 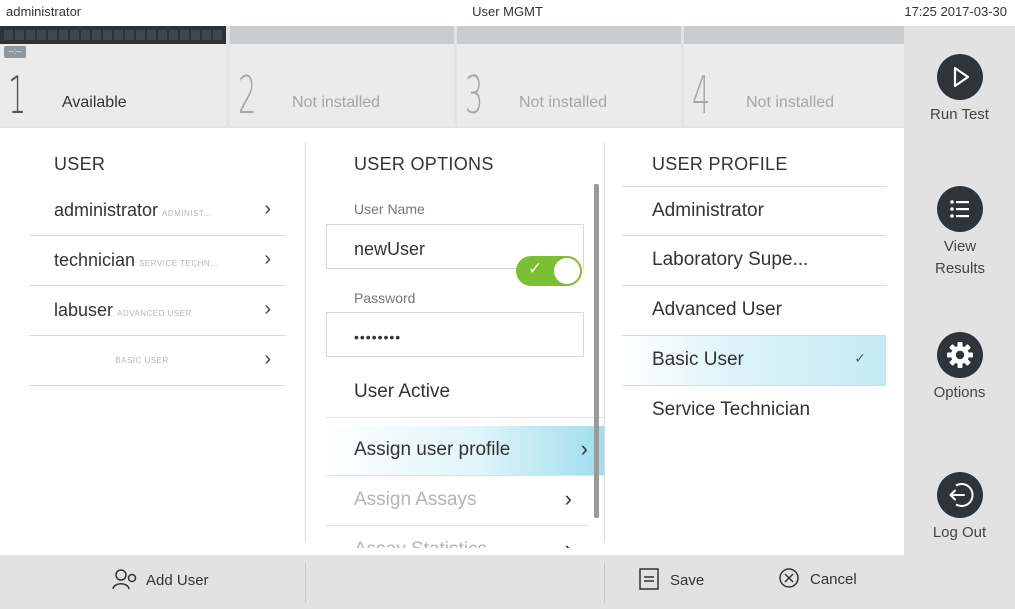 What do you see at coordinates (415, 499) in the screenshot?
I see `assign-assays-label: Assign Assays` at bounding box center [415, 499].